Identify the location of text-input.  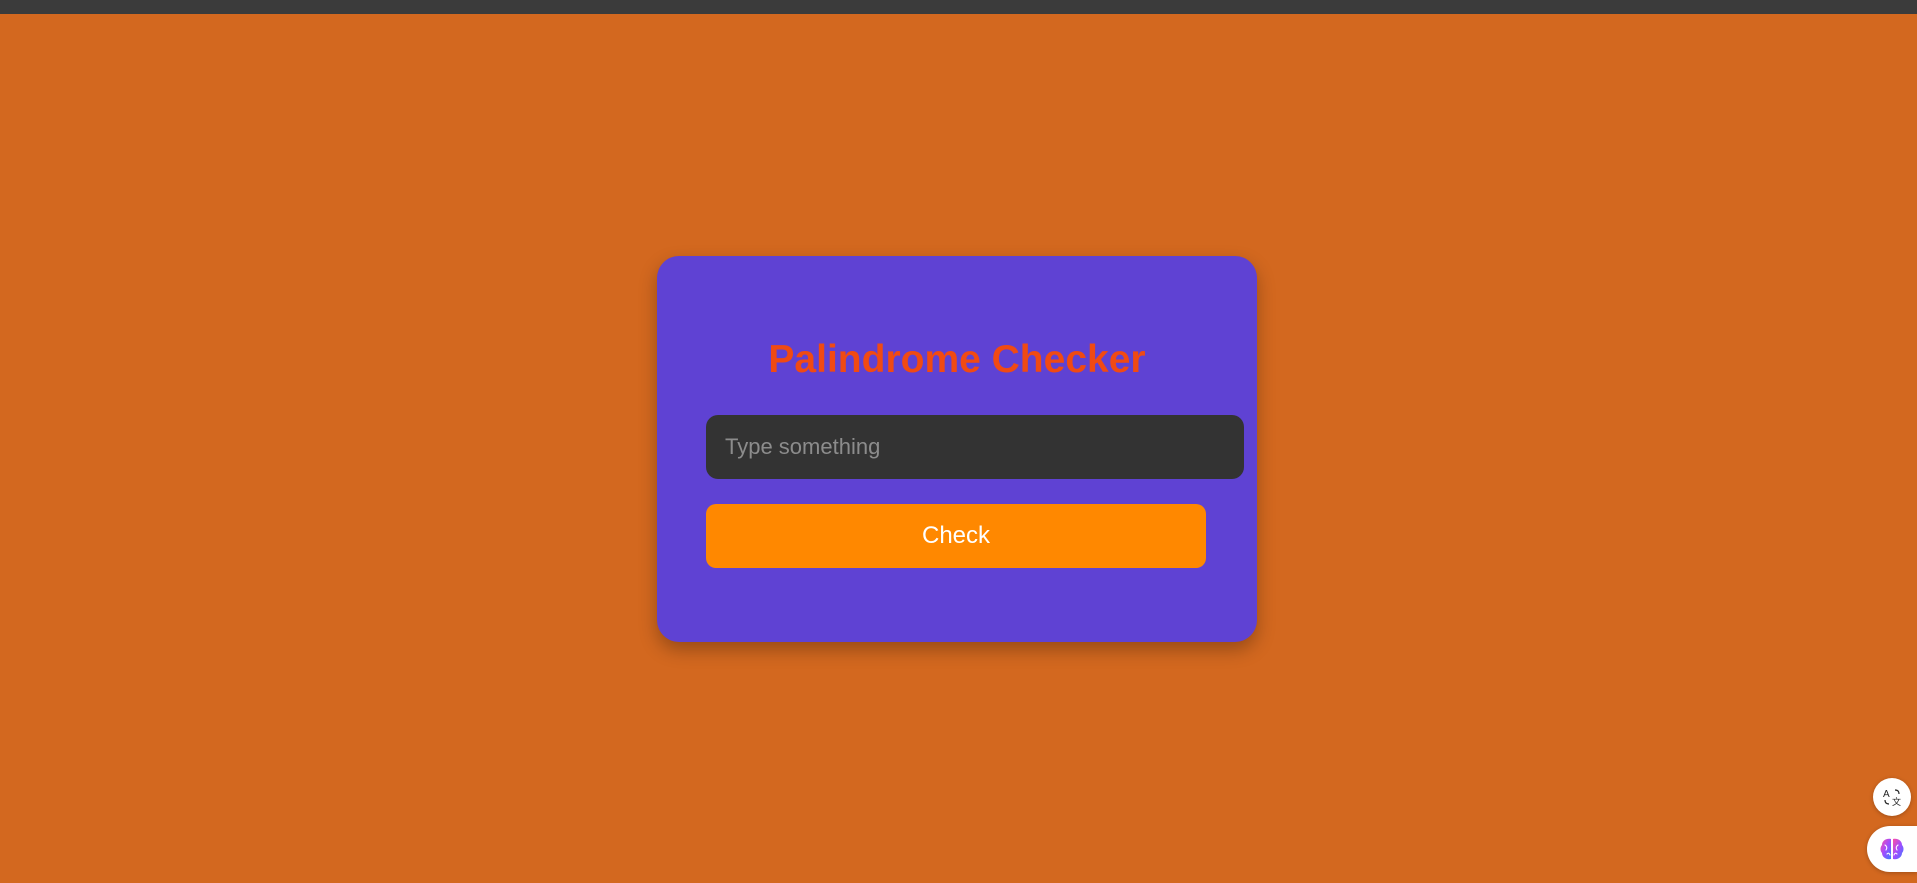
(975, 447).